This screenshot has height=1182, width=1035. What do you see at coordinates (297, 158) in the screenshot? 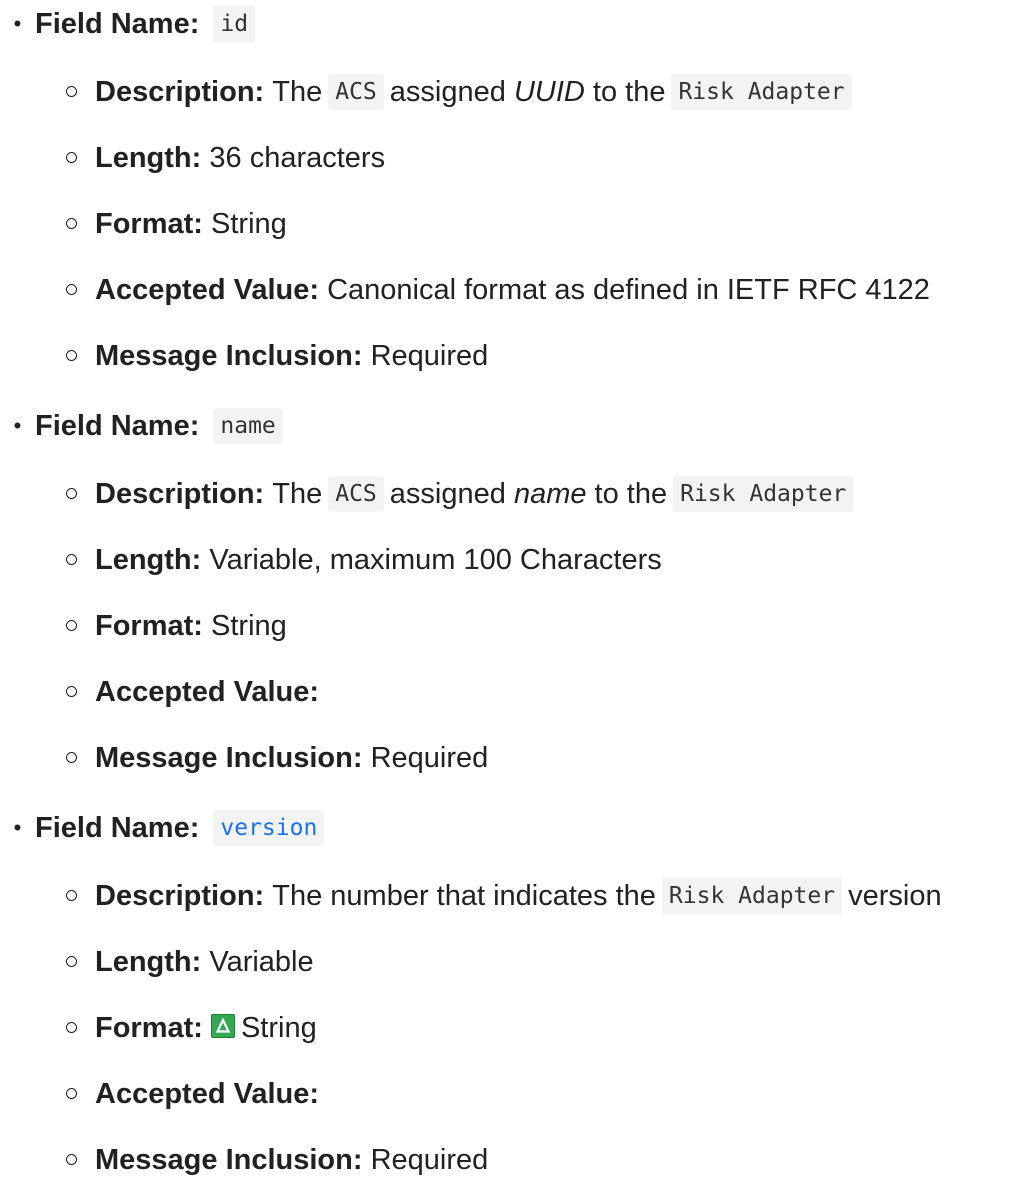
I see `length-value: 36 characters` at bounding box center [297, 158].